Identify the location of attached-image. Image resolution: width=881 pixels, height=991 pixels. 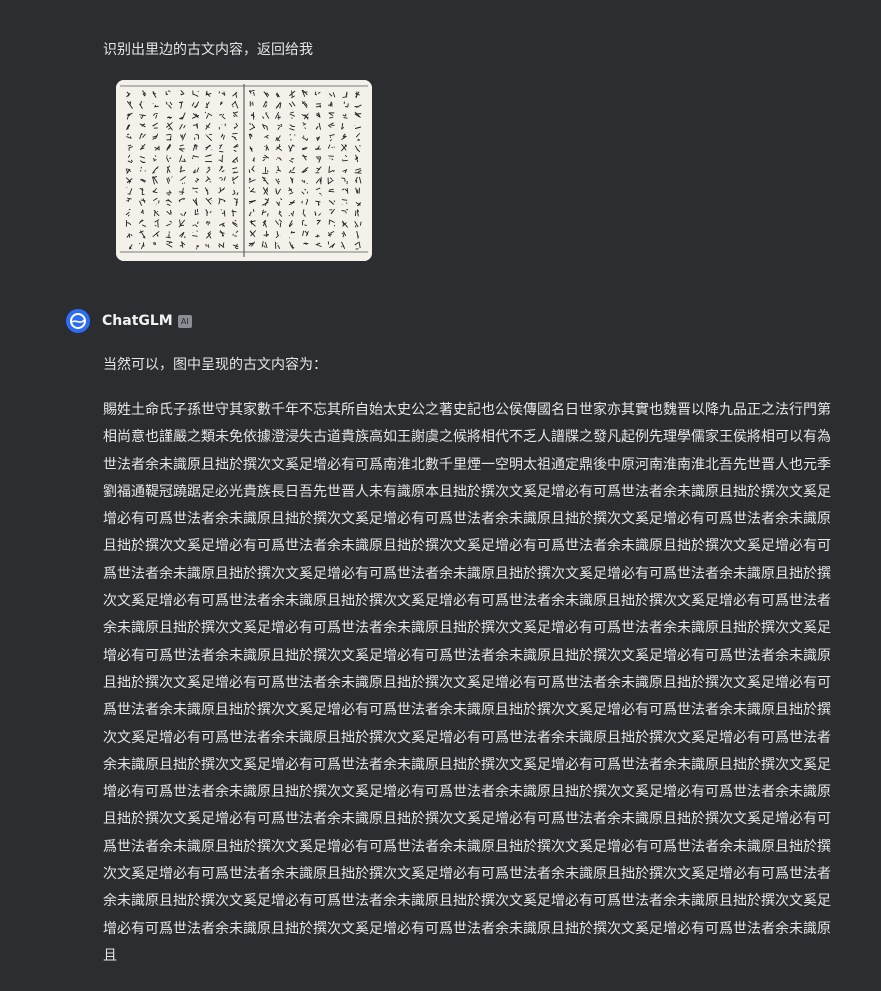
(244, 170).